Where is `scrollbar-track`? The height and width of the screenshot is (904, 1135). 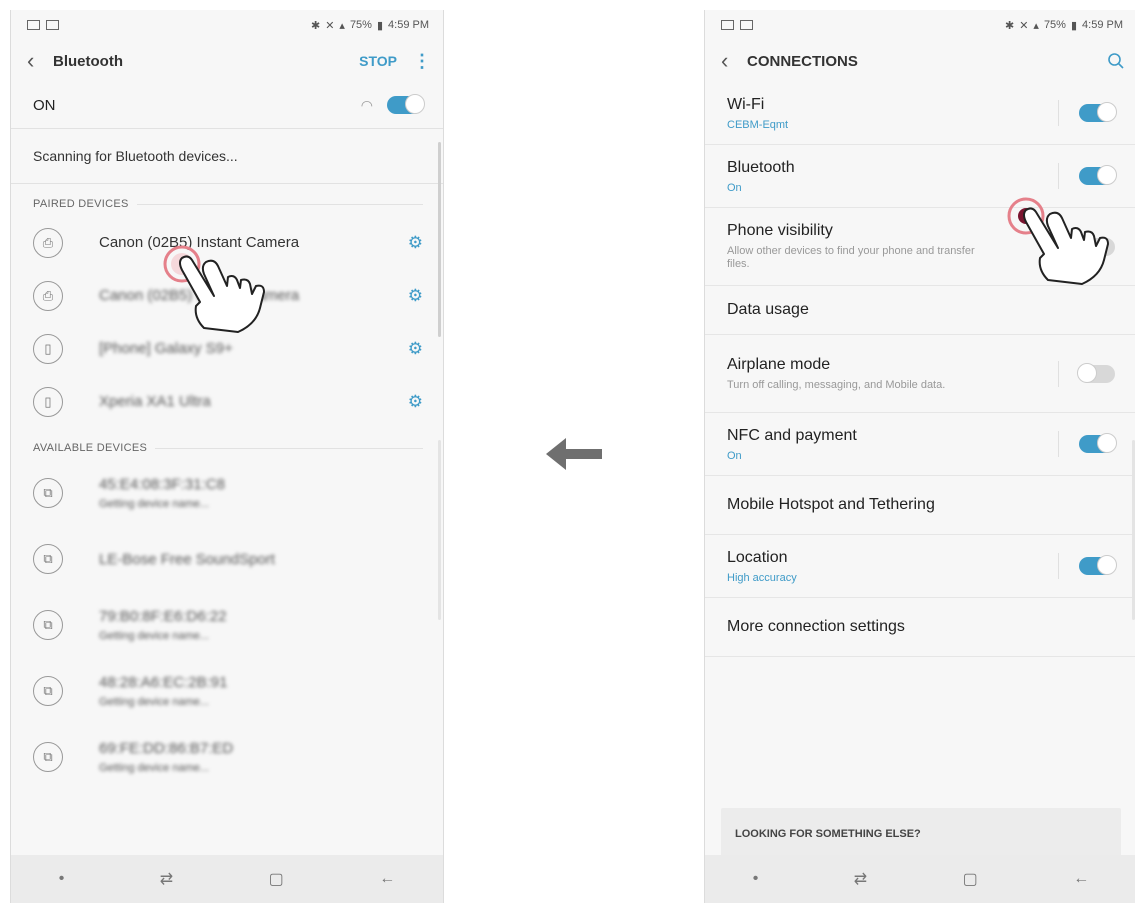 scrollbar-track is located at coordinates (439, 530).